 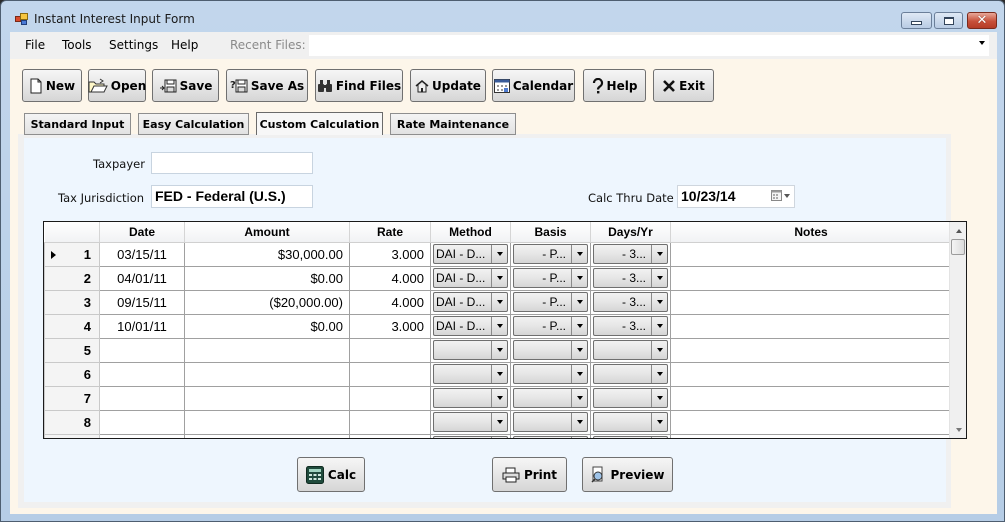 What do you see at coordinates (72, 254) in the screenshot?
I see `row-header: 1` at bounding box center [72, 254].